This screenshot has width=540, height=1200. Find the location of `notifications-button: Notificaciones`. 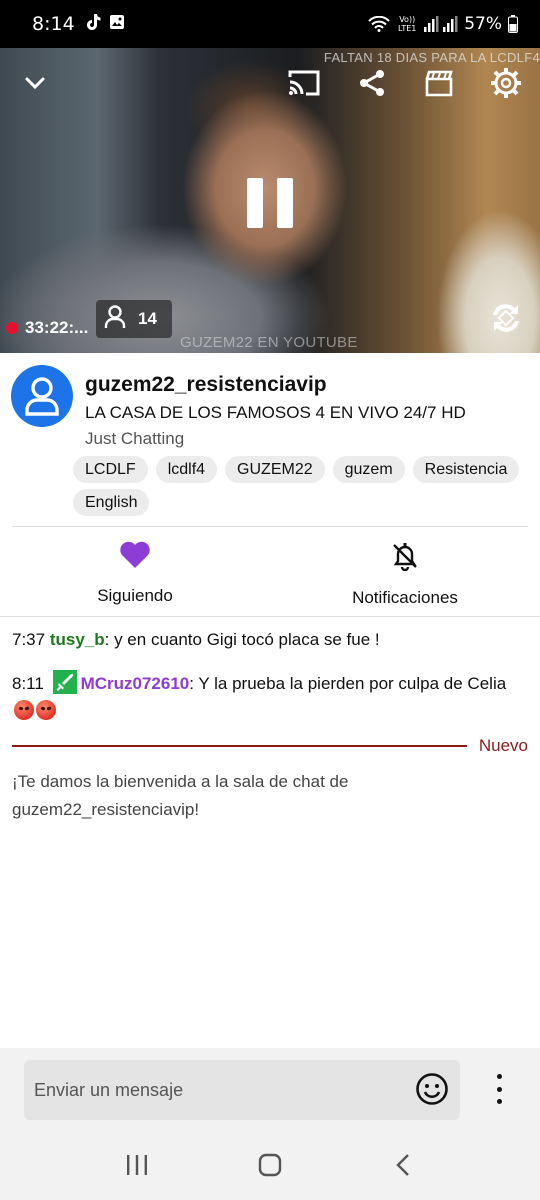

notifications-button: Notificaciones is located at coordinates (405, 571).